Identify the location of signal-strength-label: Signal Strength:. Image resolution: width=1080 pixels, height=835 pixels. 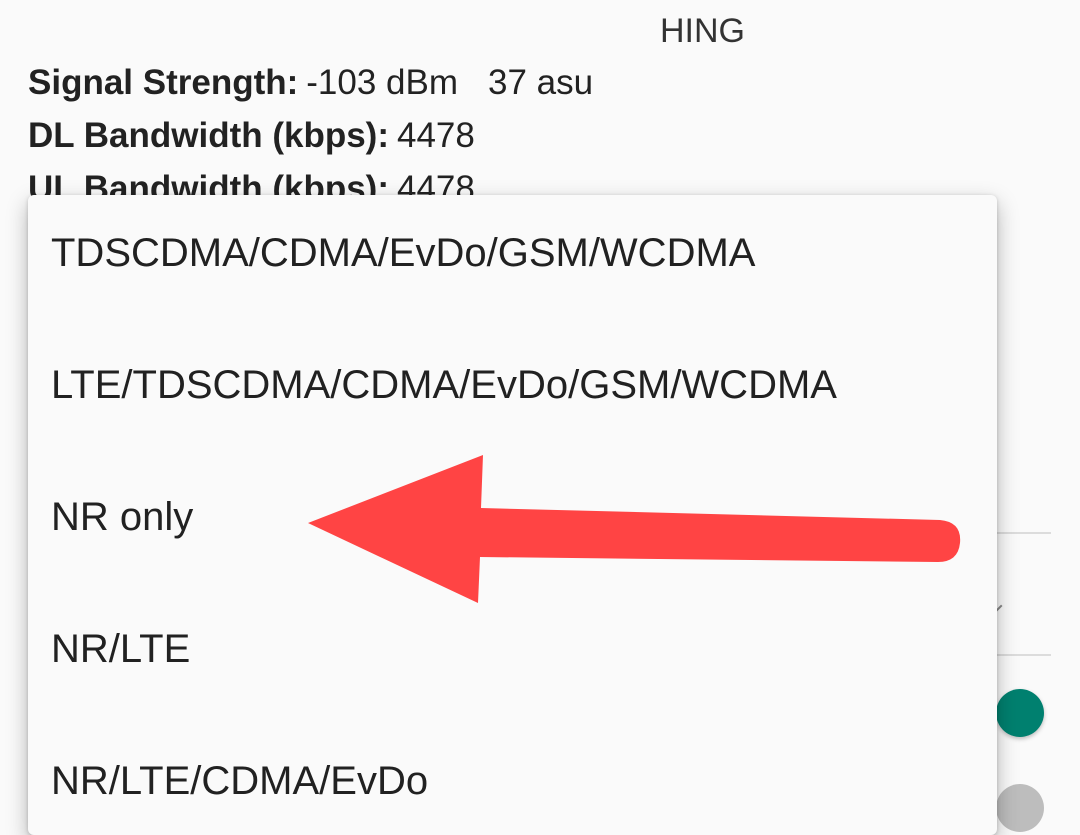
(163, 82).